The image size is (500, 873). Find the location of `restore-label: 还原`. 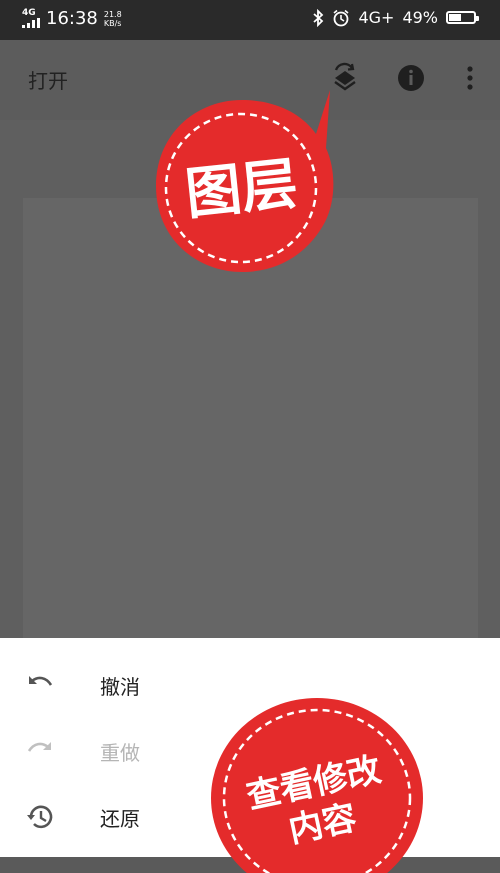

restore-label: 还原 is located at coordinates (120, 818).